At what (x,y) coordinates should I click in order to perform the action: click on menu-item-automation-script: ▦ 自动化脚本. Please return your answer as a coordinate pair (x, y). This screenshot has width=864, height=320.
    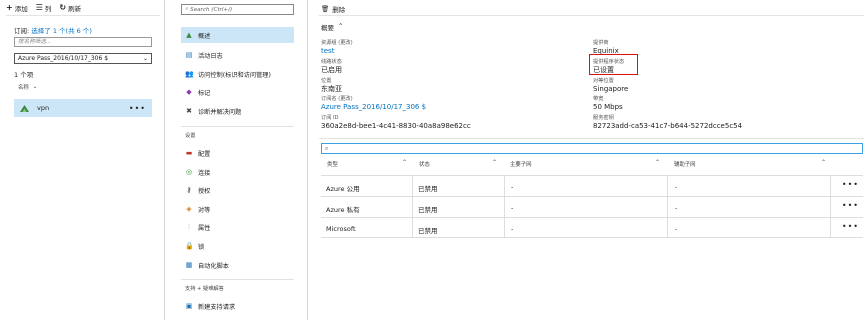
    Looking at the image, I should click on (237, 265).